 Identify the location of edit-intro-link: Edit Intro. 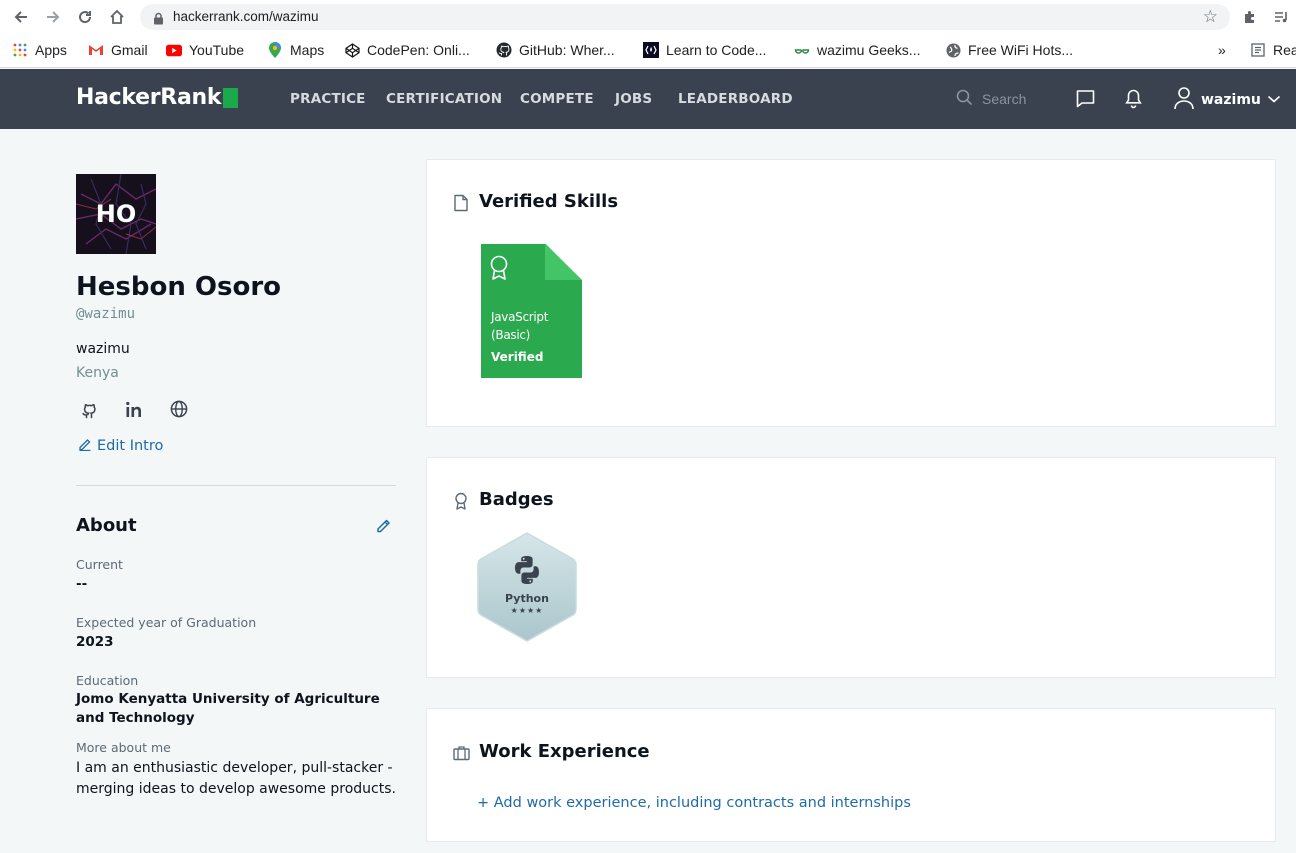
(120, 446).